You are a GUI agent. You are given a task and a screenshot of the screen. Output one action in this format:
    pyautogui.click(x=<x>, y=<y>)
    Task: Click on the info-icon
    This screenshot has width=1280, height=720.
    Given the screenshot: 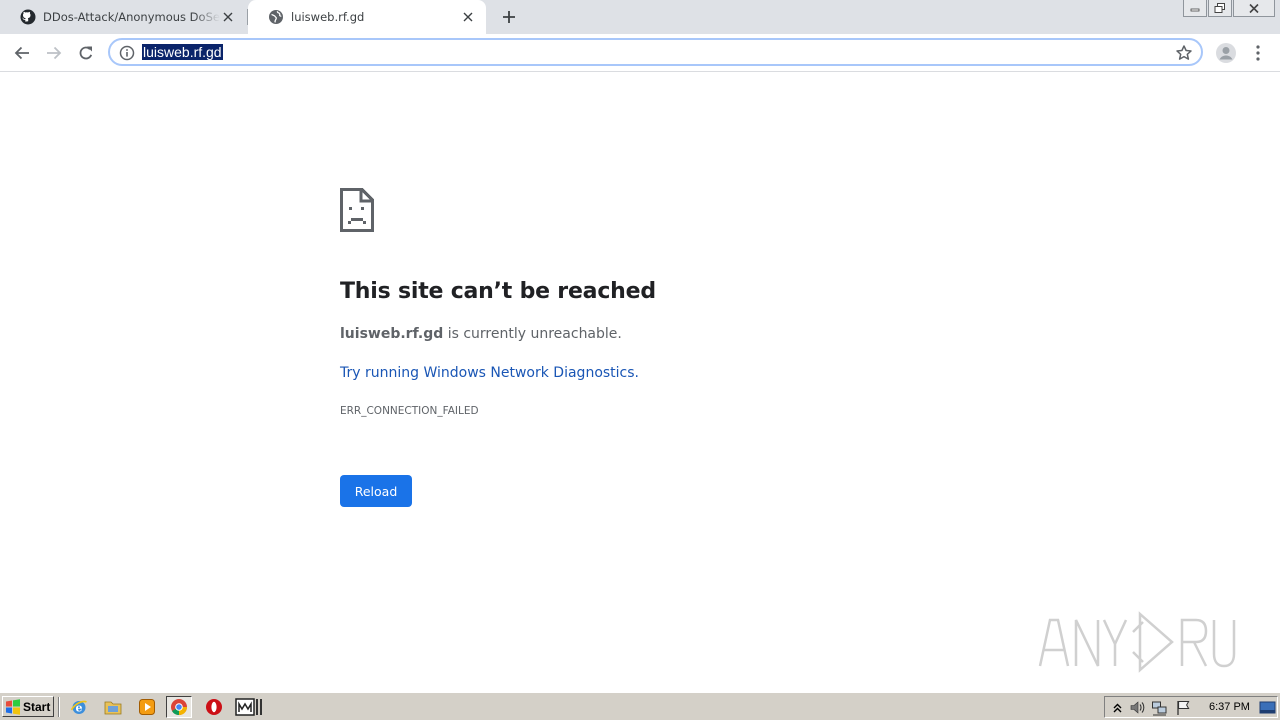 What is the action you would take?
    pyautogui.click(x=127, y=53)
    